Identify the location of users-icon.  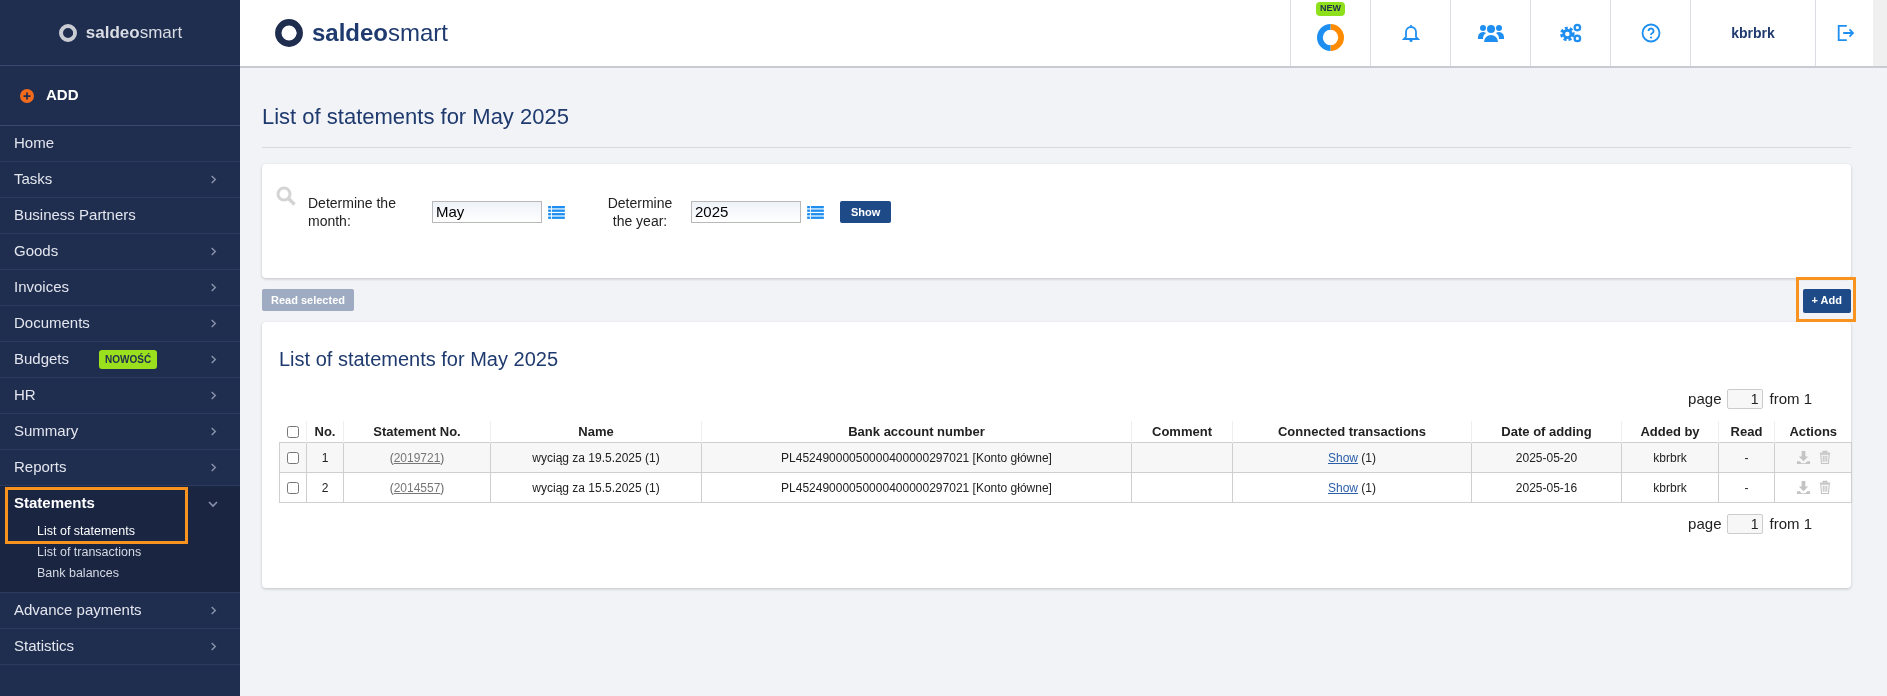
(1490, 33).